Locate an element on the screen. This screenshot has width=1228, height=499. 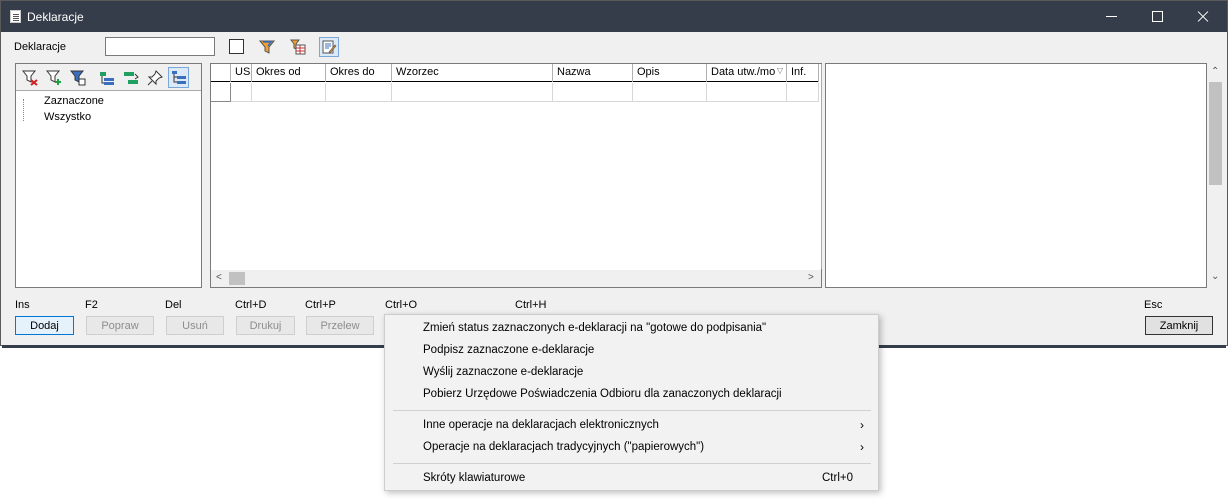
column-header-description: Opis is located at coordinates (670, 73).